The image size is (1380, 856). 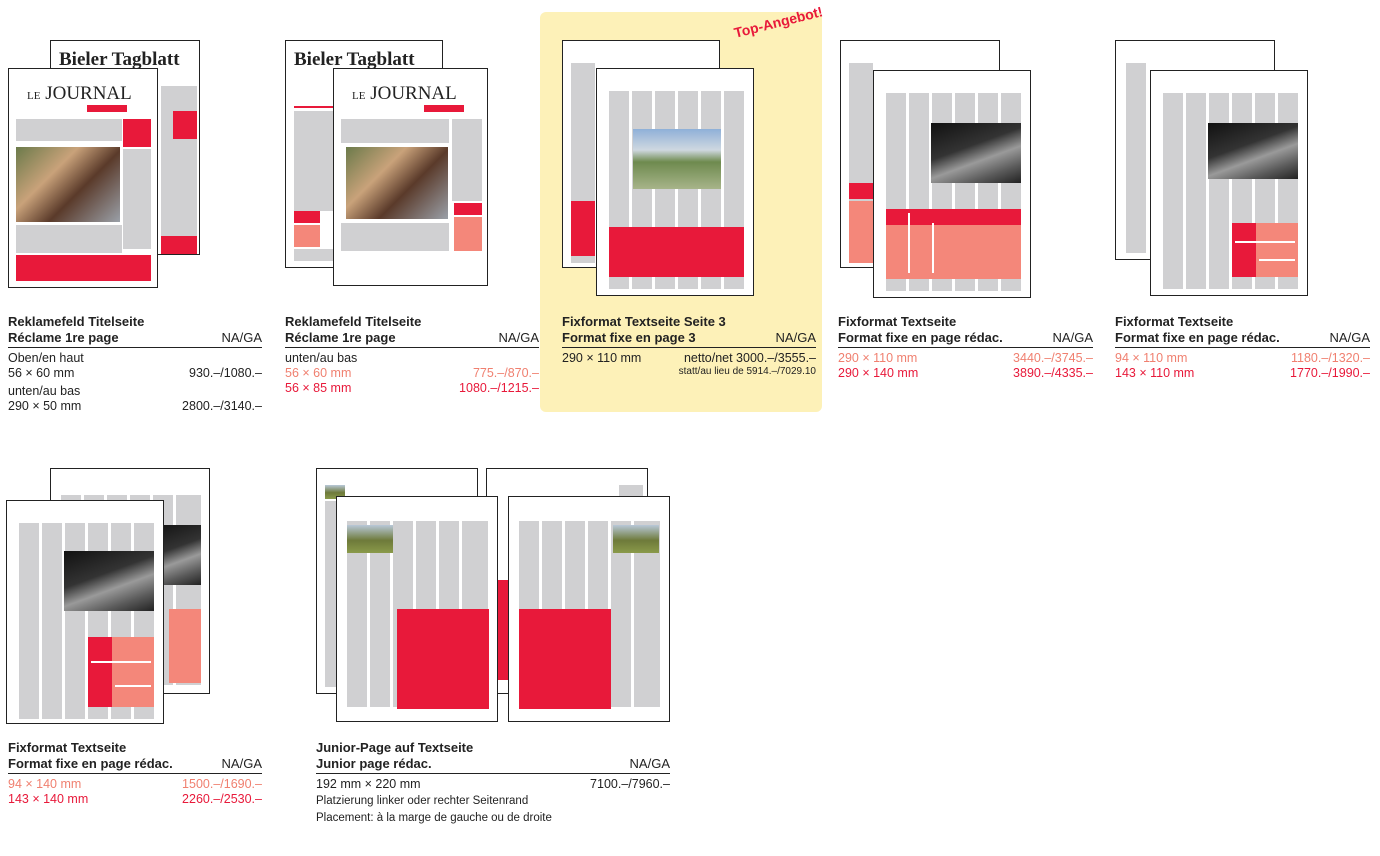 What do you see at coordinates (499, 388) in the screenshot?
I see `price: 1080.–/1215.–` at bounding box center [499, 388].